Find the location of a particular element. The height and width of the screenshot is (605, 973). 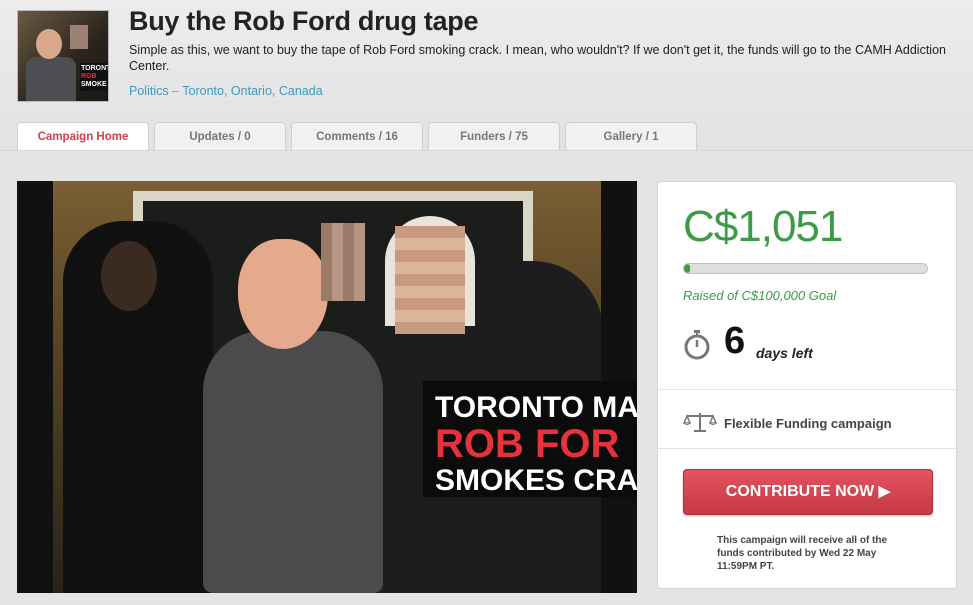

balance-scale-icon is located at coordinates (700, 422).